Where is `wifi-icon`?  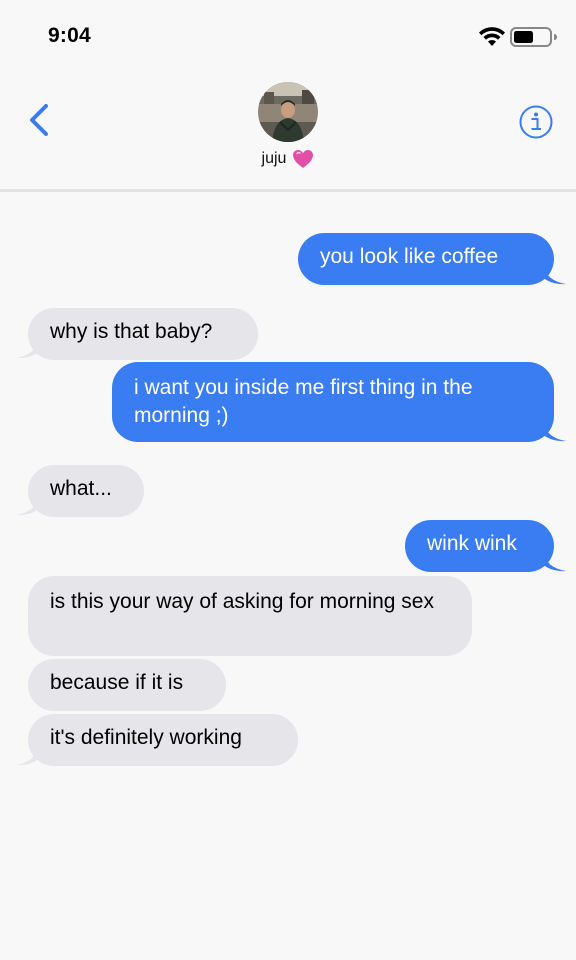
wifi-icon is located at coordinates (492, 36).